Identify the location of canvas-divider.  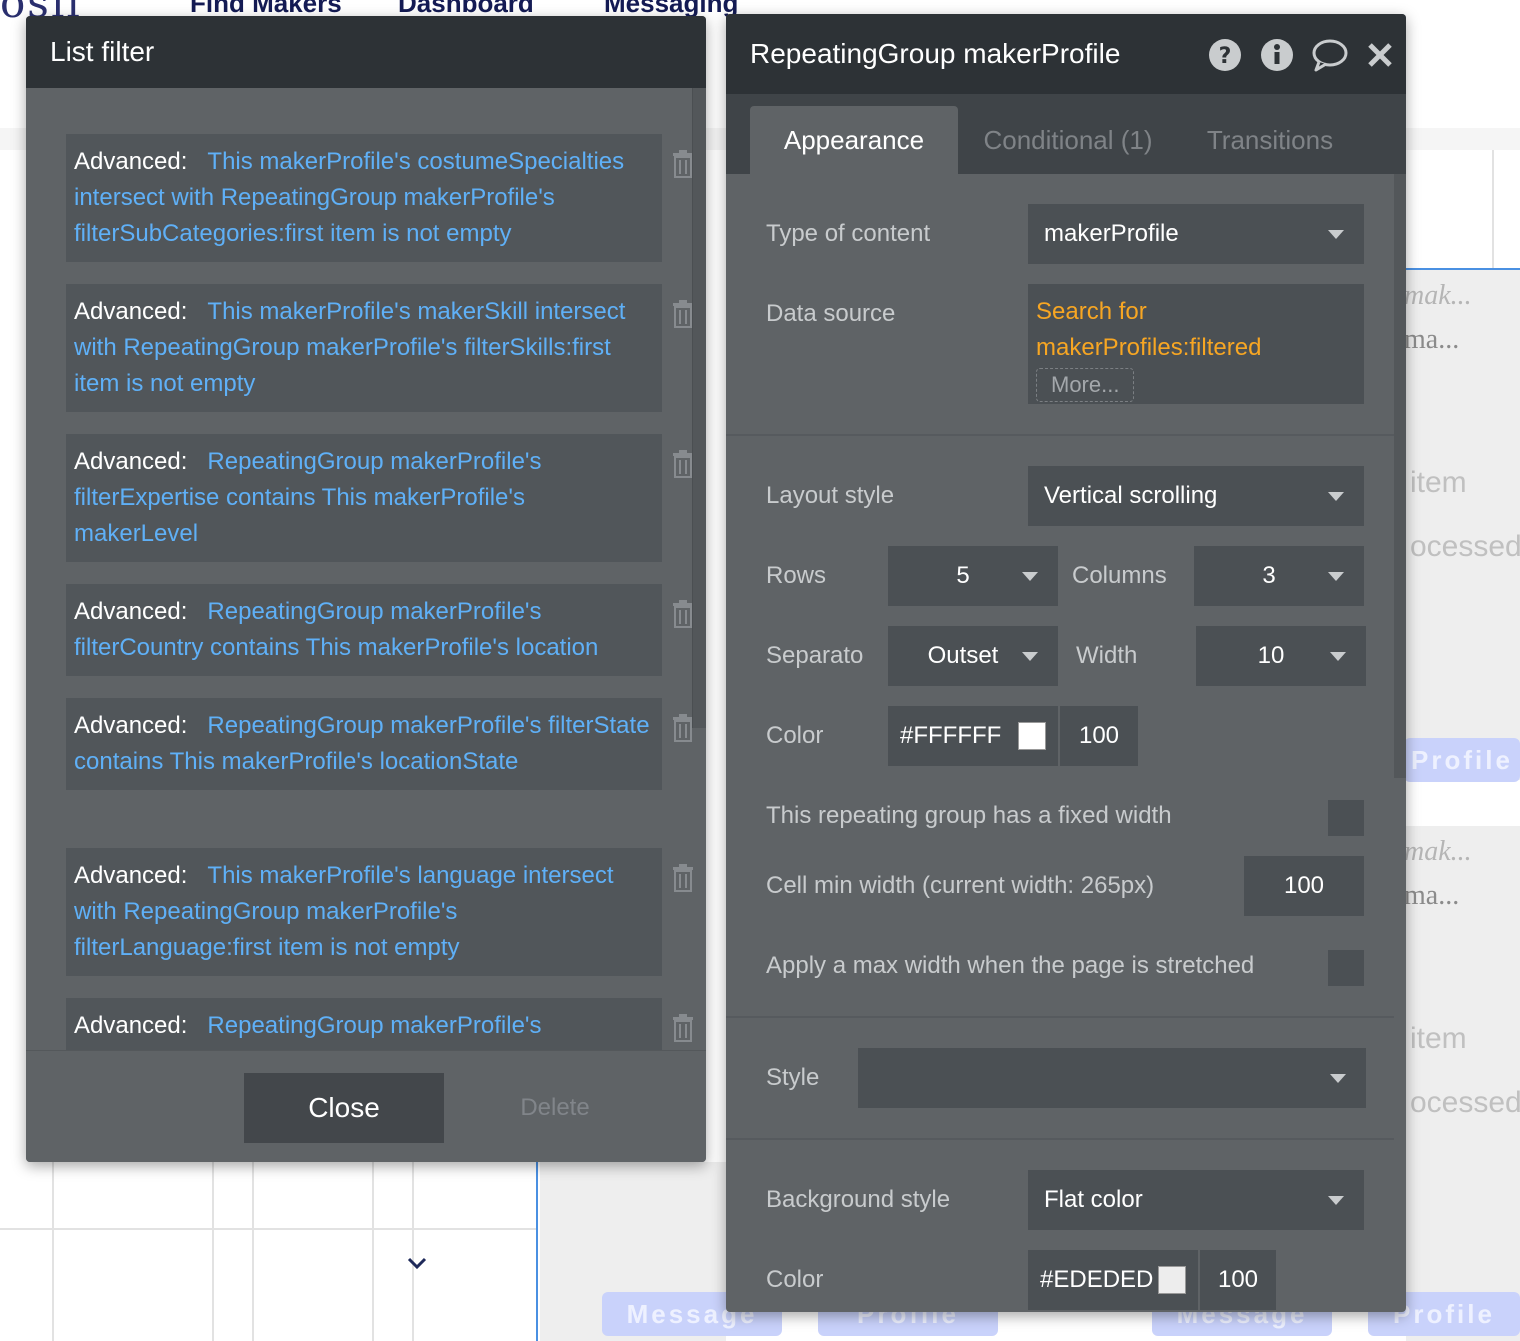
(1493, 209).